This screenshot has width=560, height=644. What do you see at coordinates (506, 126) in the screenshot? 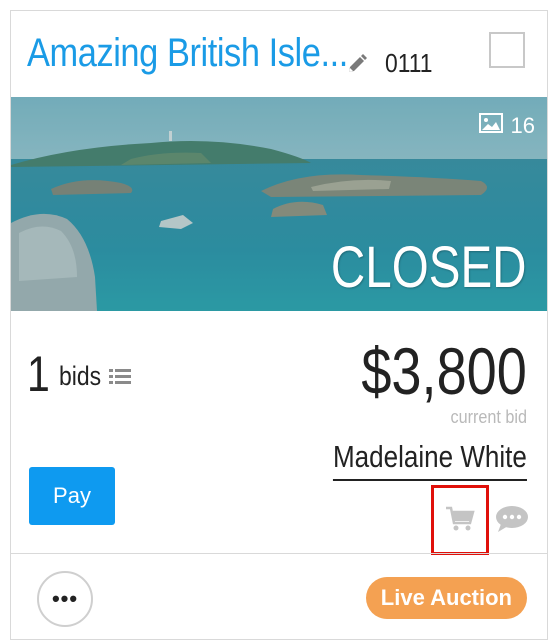
I see `photo-count: 16` at bounding box center [506, 126].